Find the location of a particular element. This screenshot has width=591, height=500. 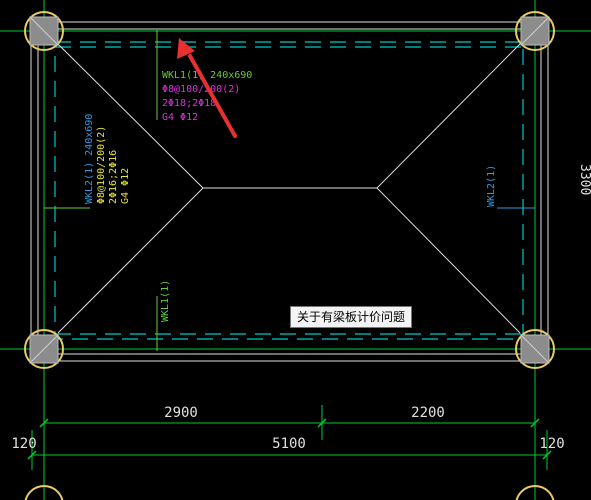

beam-left-name: WKL2(1) 240x690 is located at coordinates (89, 159).